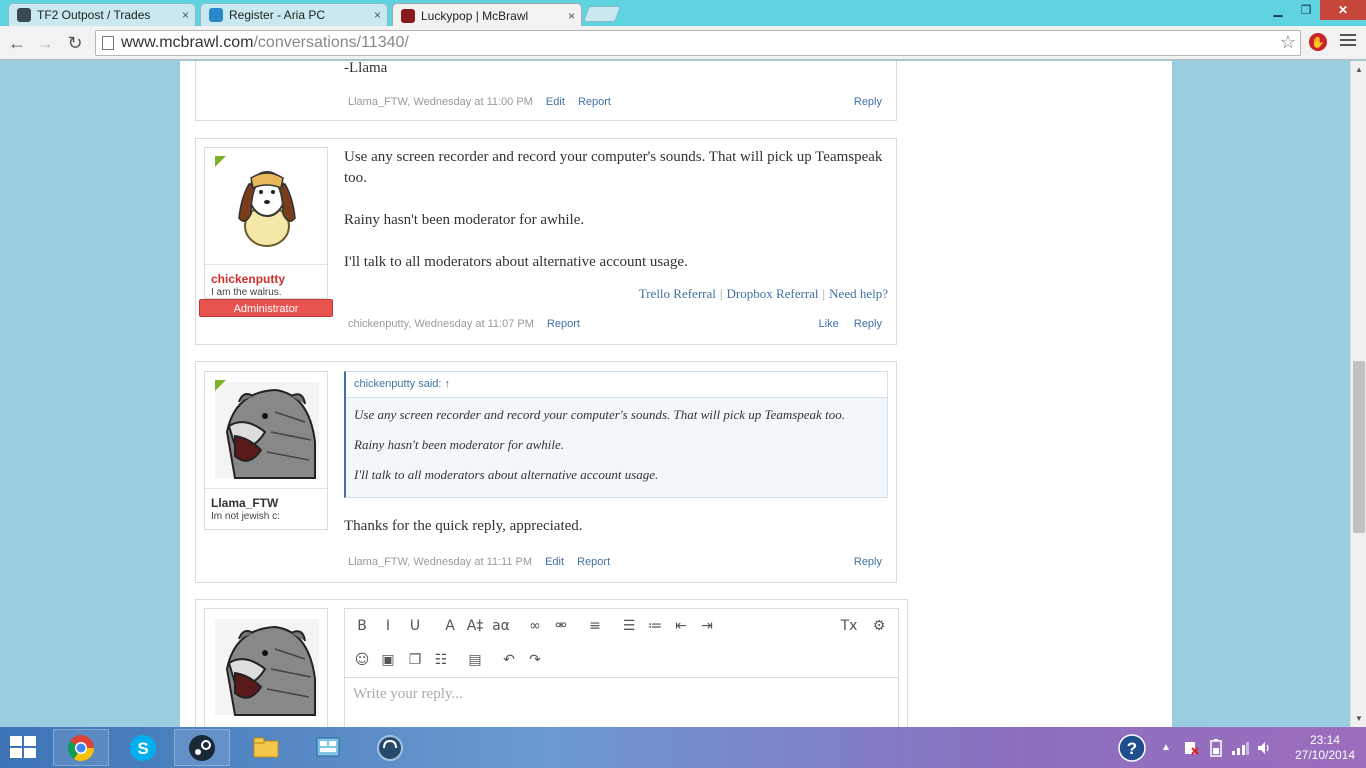 The height and width of the screenshot is (768, 1366). I want to click on page-scrollbar: ▲ ▼, so click(1358, 394).